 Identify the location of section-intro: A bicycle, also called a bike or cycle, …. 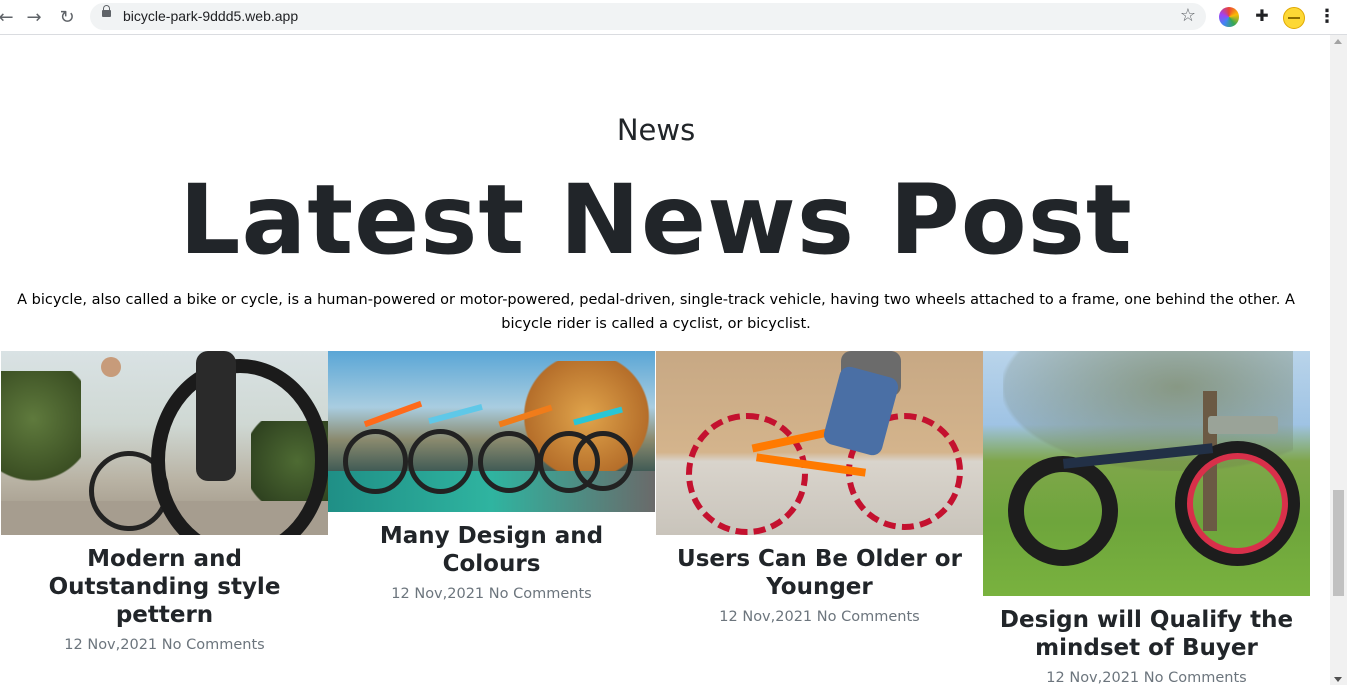
(656, 312).